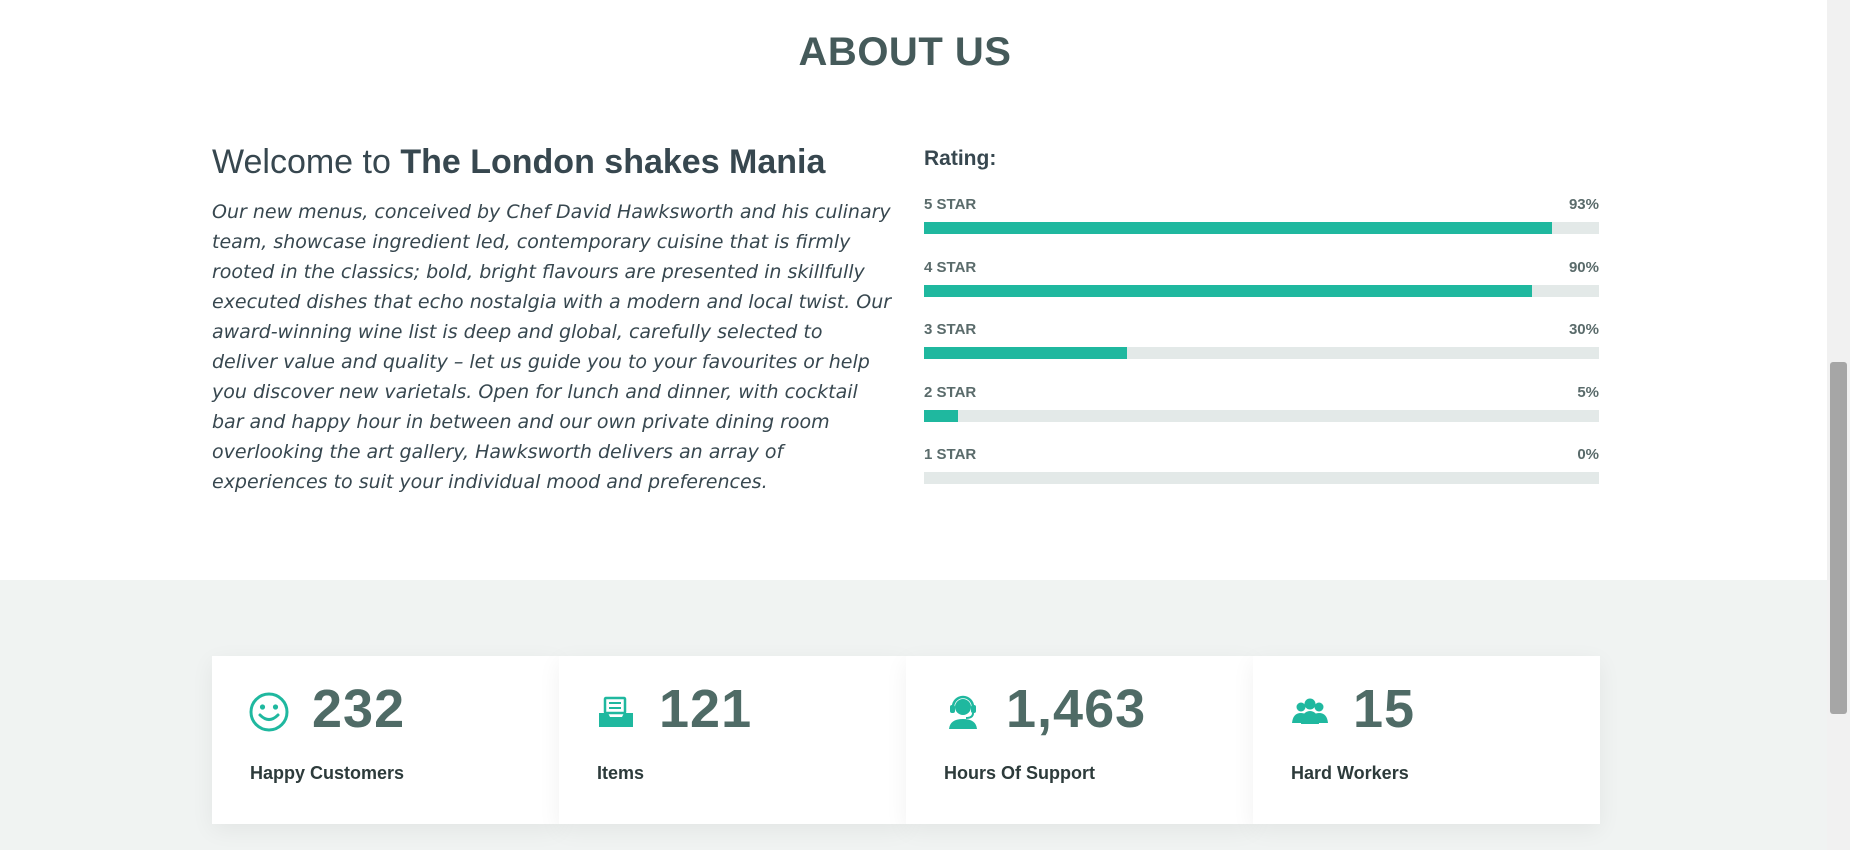 The image size is (1850, 850). Describe the element at coordinates (1588, 454) in the screenshot. I see `rating-percent: 0%` at that location.